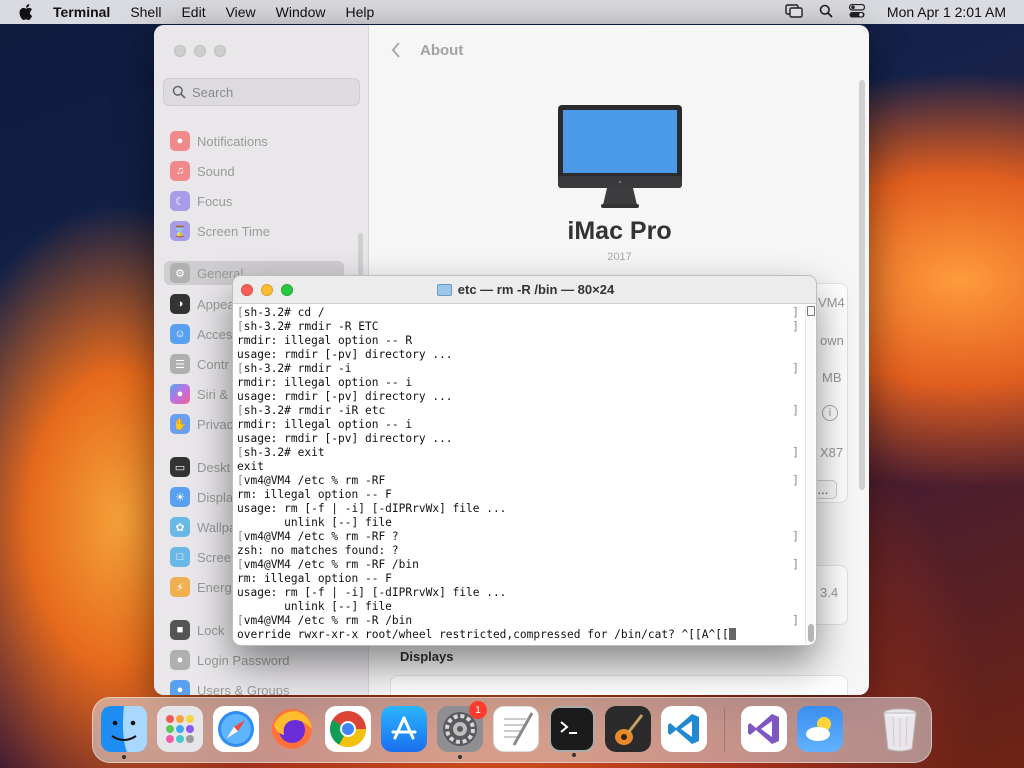  I want to click on menu-edit: Edit, so click(193, 12).